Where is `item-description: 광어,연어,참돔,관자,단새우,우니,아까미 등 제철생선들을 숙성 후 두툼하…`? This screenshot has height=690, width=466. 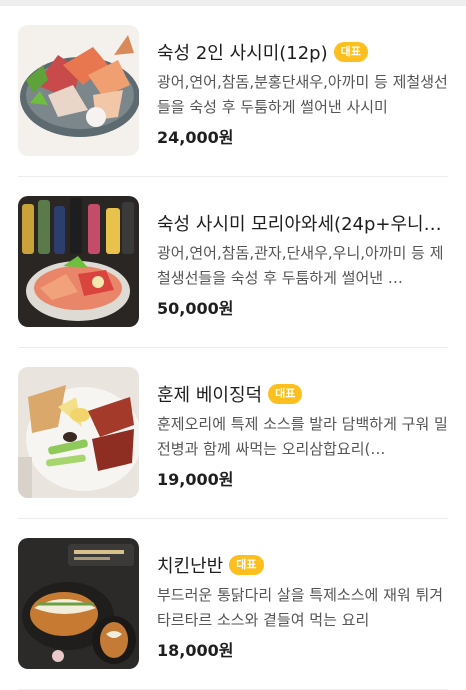 item-description: 광어,연어,참돔,관자,단새우,우니,아까미 등 제철생선들을 숙성 후 두툼하… is located at coordinates (300, 265).